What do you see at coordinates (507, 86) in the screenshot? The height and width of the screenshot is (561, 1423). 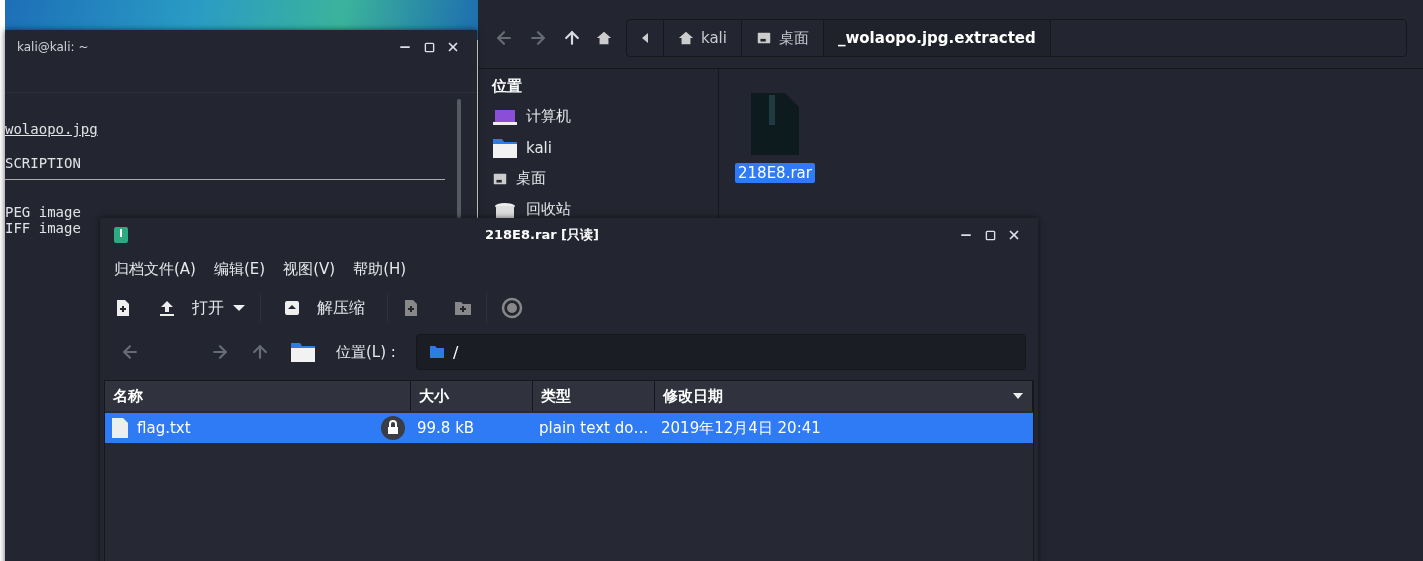 I see `sidebar-heading: 位置` at bounding box center [507, 86].